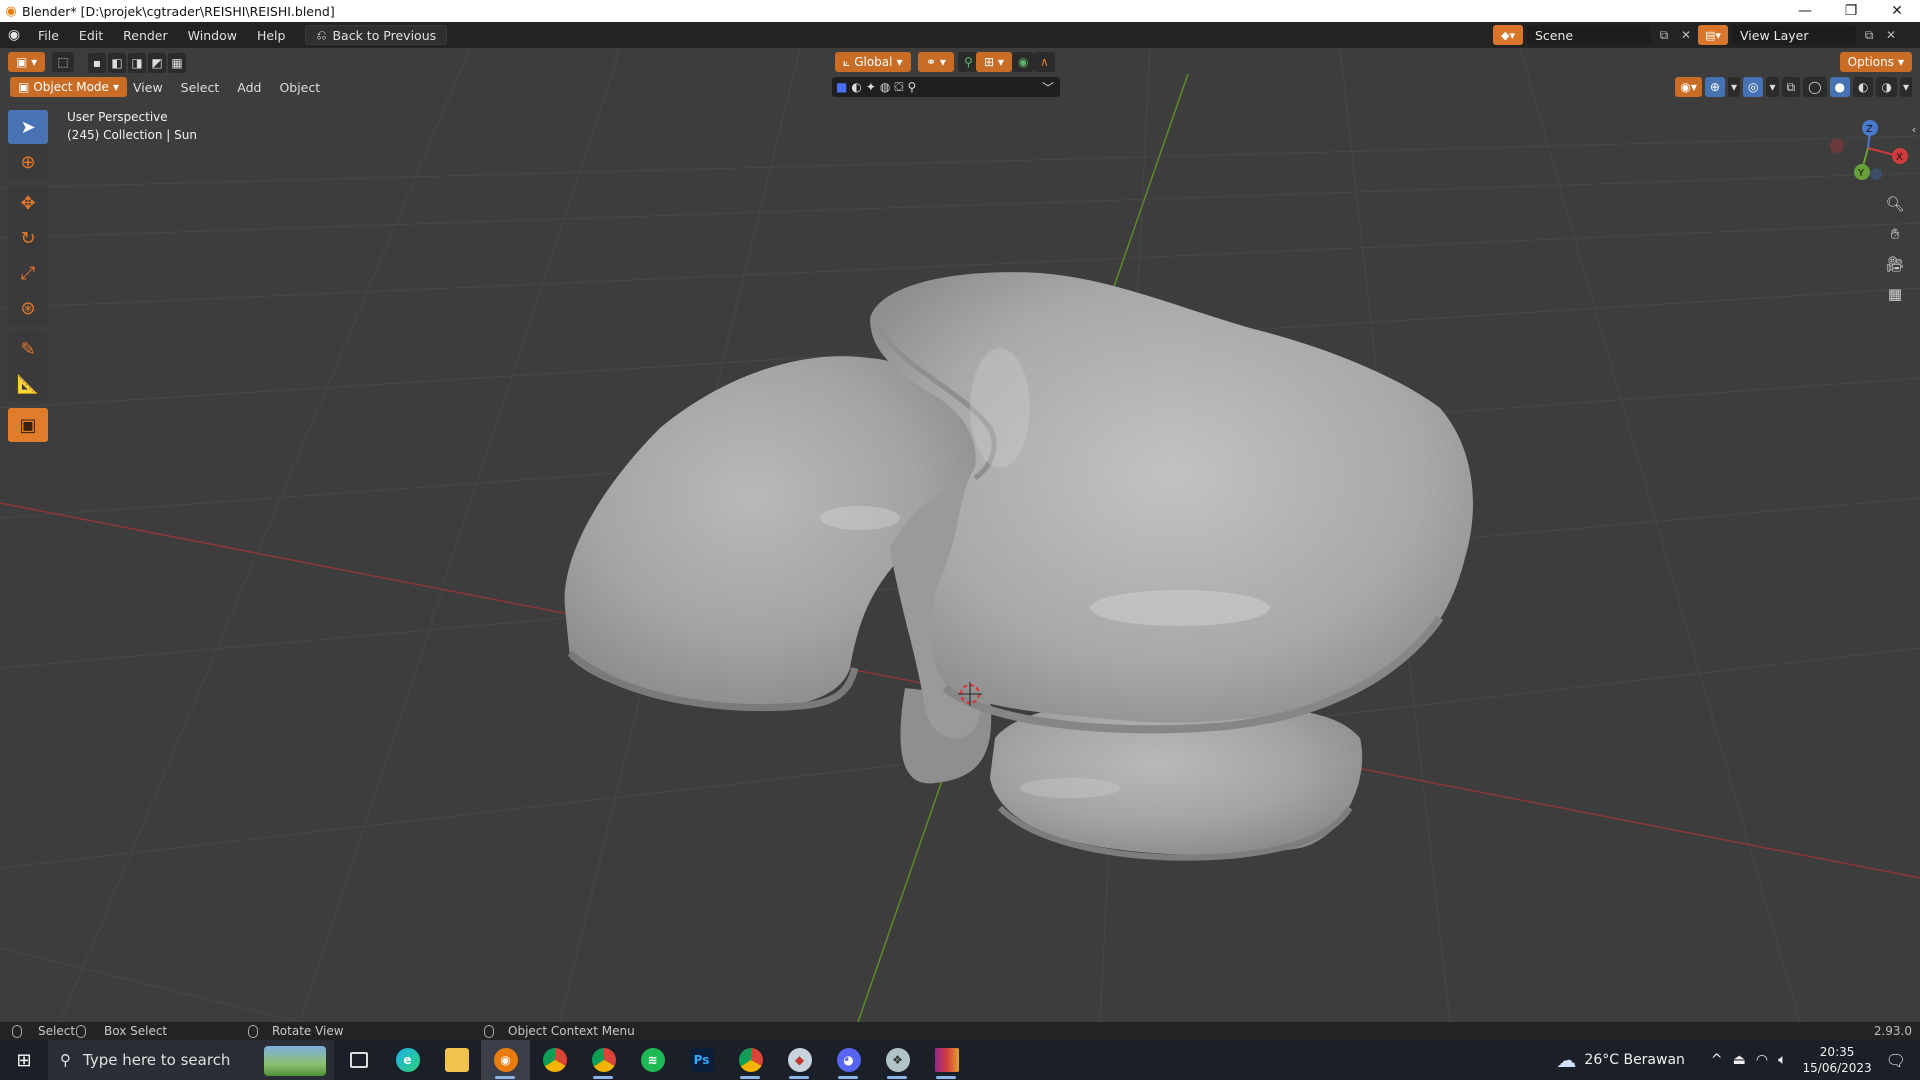  What do you see at coordinates (1048, 87) in the screenshot?
I see `chevron-down-icon: ﹀` at bounding box center [1048, 87].